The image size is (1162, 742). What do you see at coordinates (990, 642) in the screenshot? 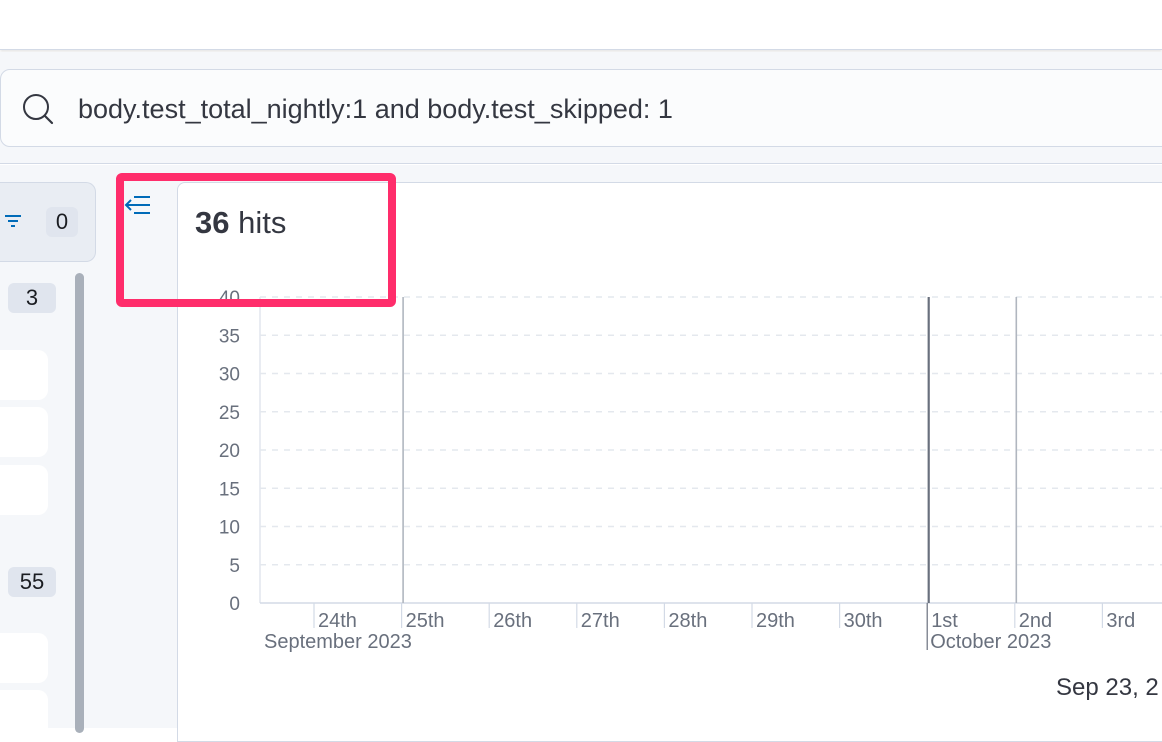
I see `x-month-label: October 2023` at bounding box center [990, 642].